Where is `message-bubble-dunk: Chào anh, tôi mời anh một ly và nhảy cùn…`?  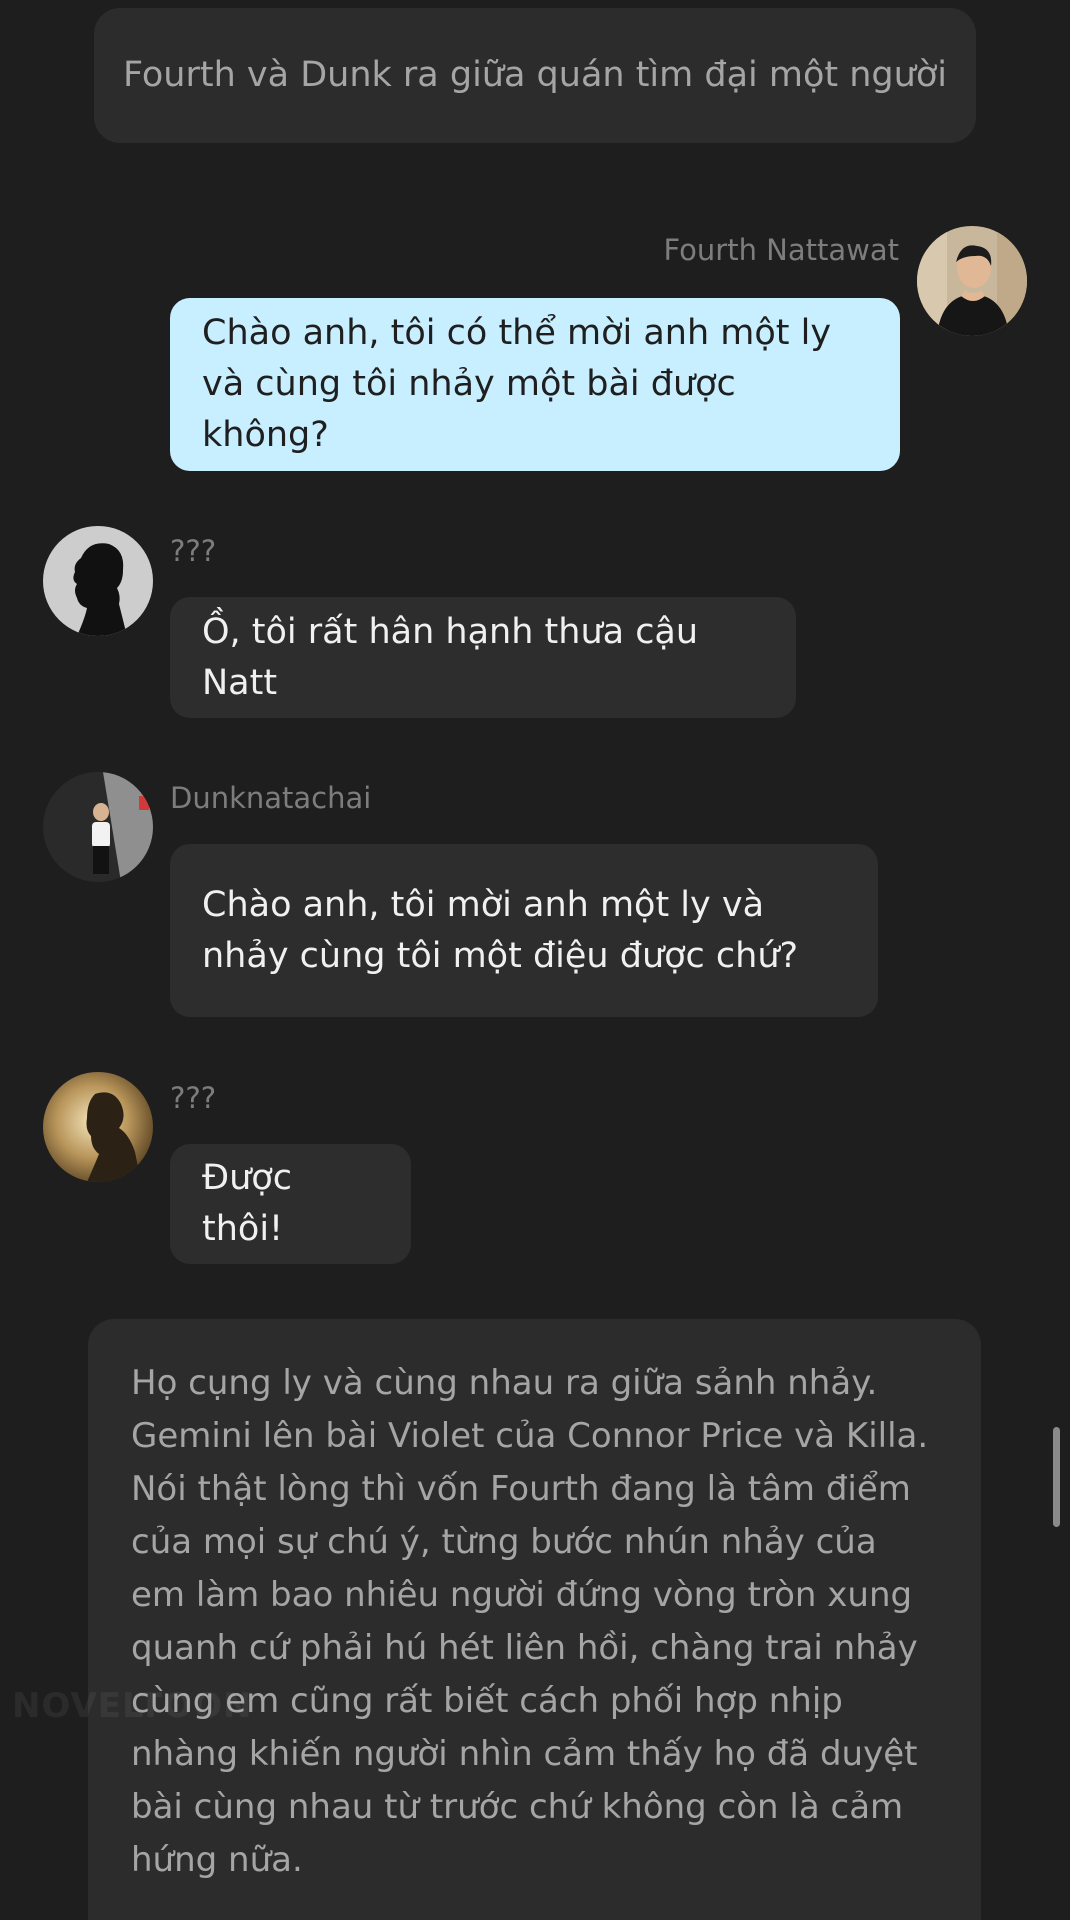
message-bubble-dunk: Chào anh, tôi mời anh một ly và nhảy cùn… is located at coordinates (524, 930).